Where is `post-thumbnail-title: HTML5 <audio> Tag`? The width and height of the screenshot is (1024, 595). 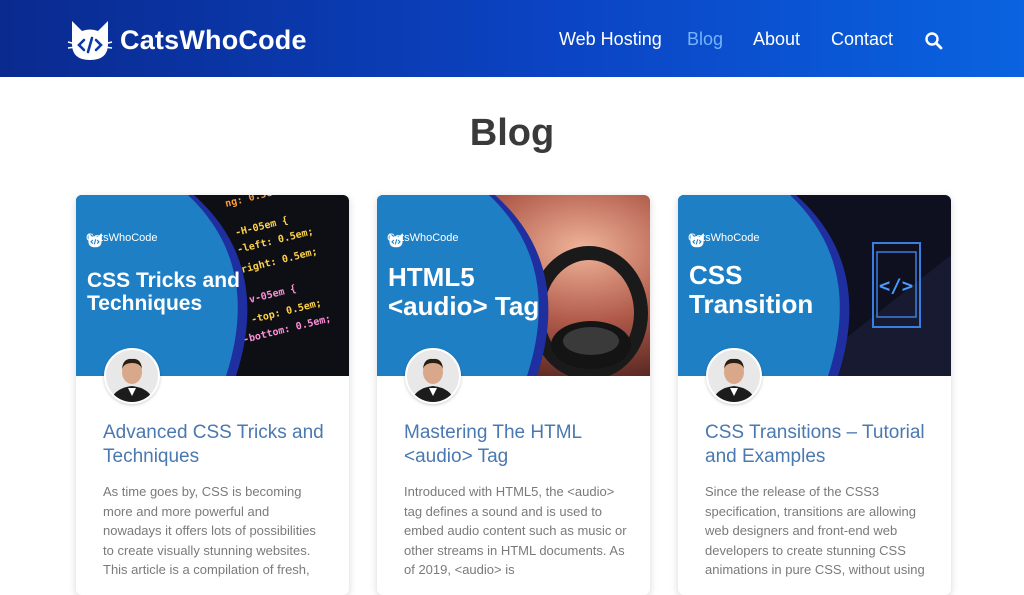 post-thumbnail-title: HTML5 <audio> Tag is located at coordinates (463, 292).